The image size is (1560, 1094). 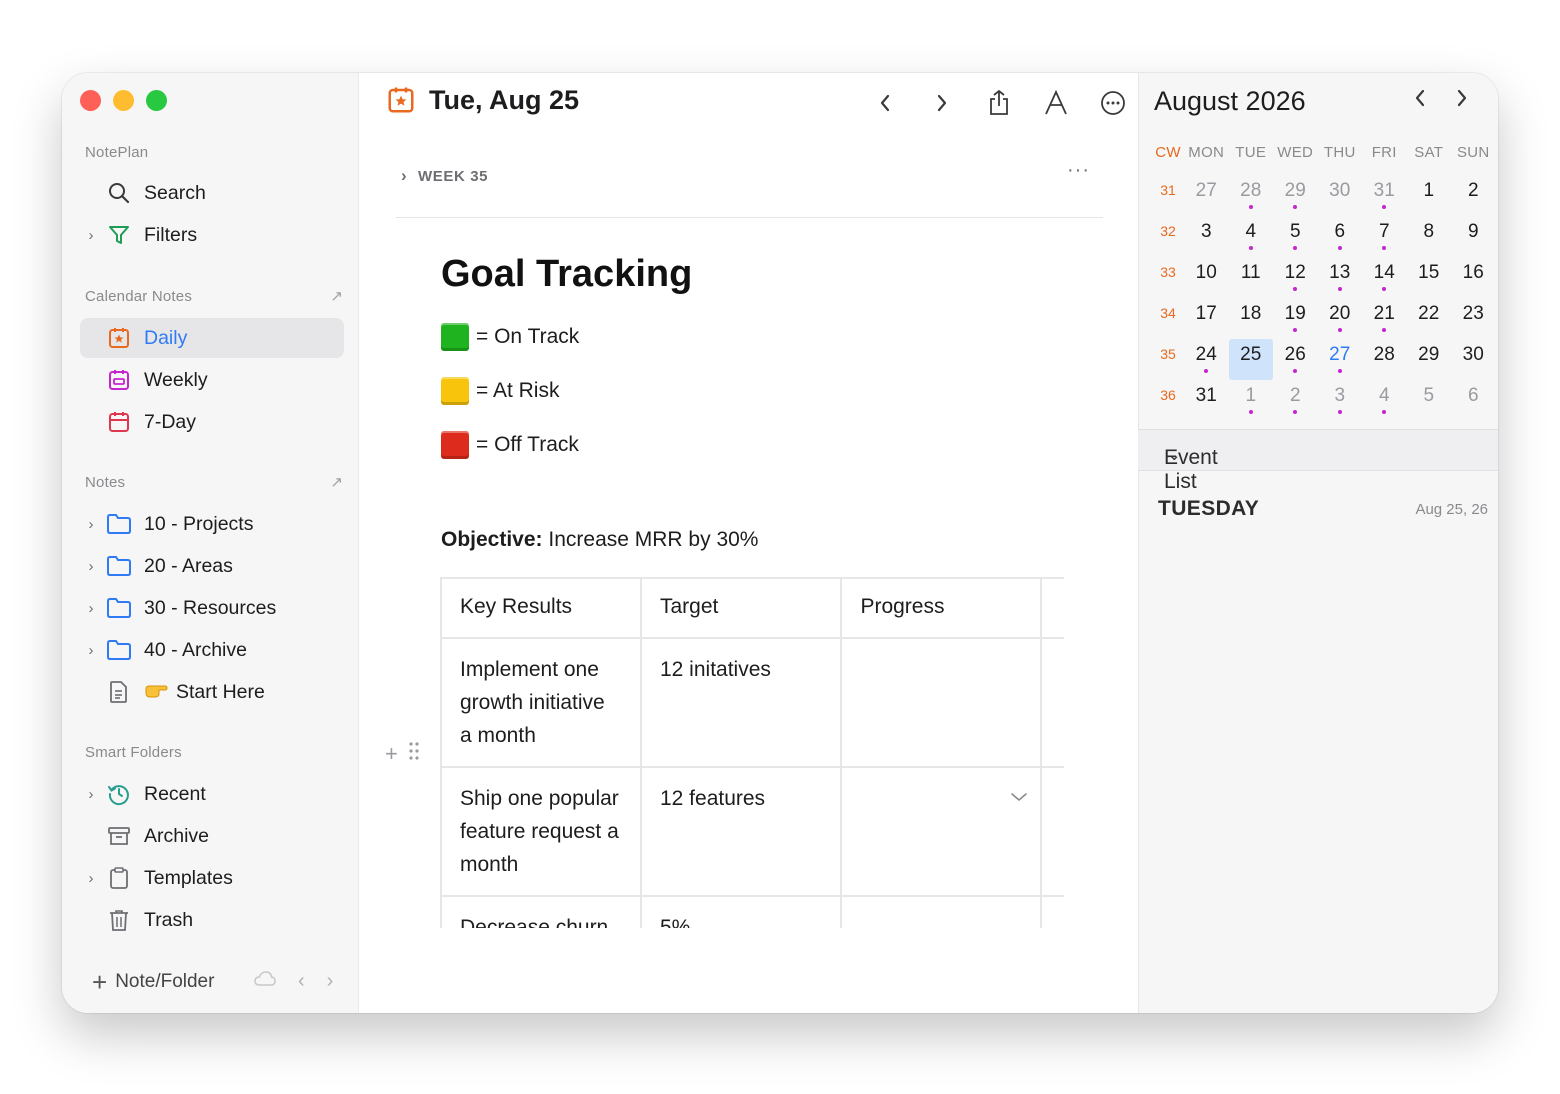 What do you see at coordinates (265, 981) in the screenshot?
I see `cloud-icon` at bounding box center [265, 981].